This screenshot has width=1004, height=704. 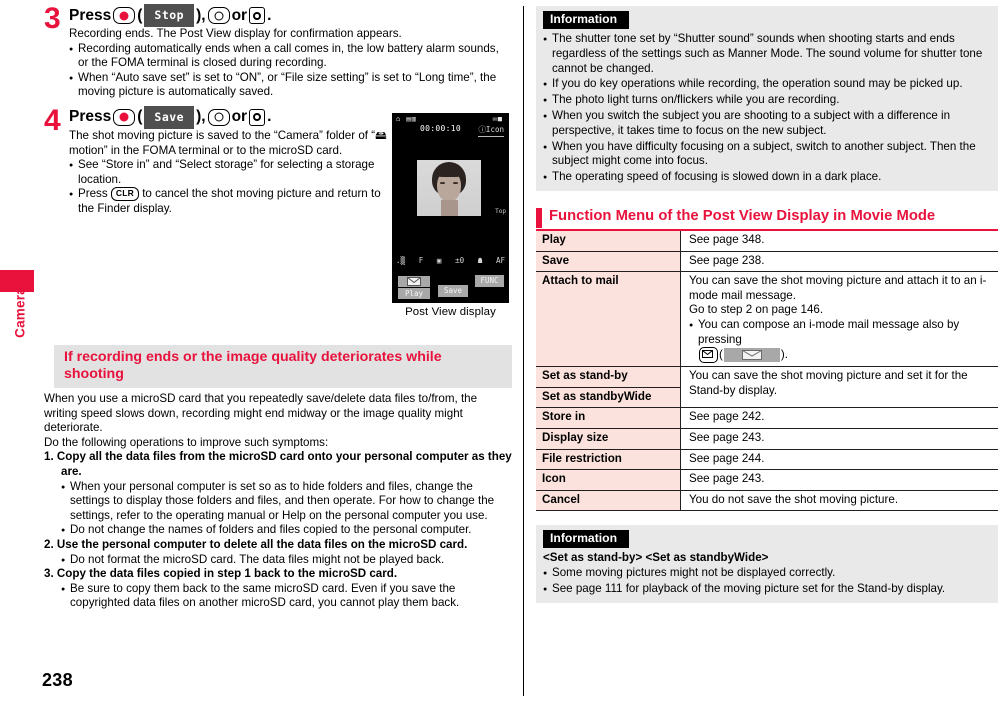 I want to click on softkey-play: Play, so click(x=414, y=293).